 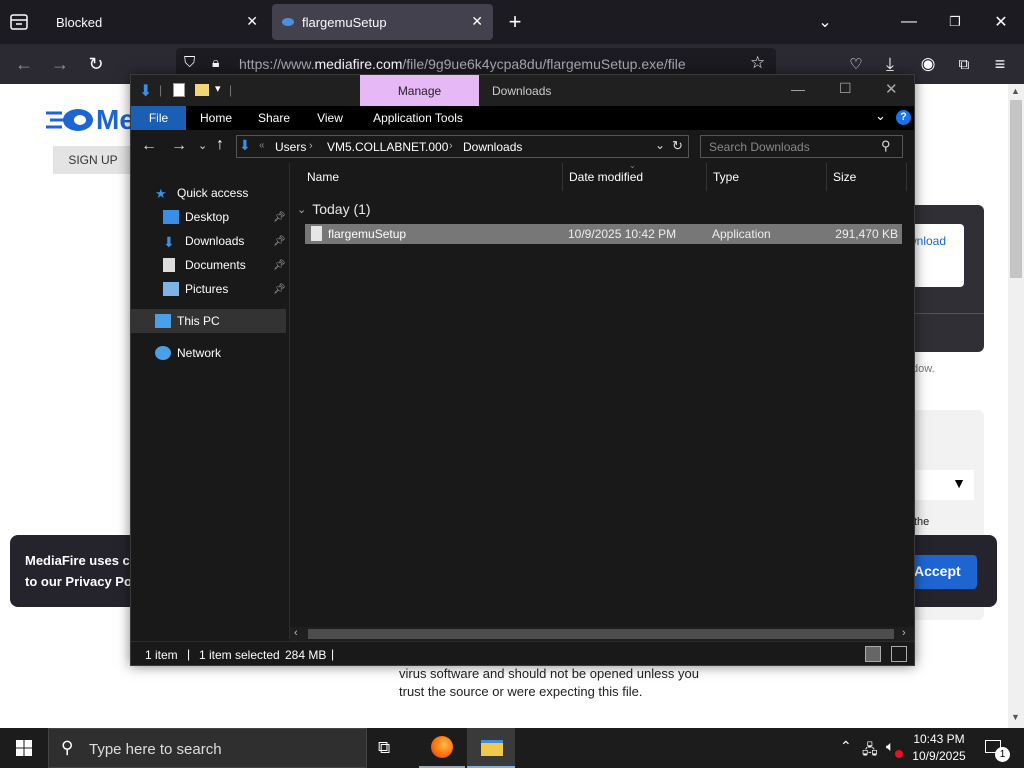 I want to click on lock-icon: 🔒︎, so click(x=215, y=62).